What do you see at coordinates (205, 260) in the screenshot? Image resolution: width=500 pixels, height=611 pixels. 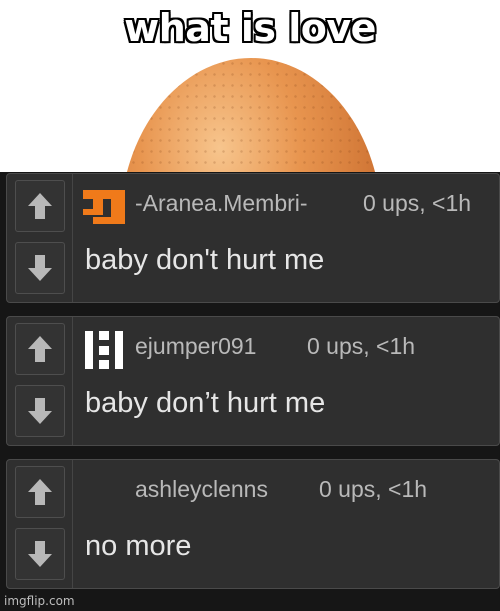 I see `comment-text: baby don't hurt me` at bounding box center [205, 260].